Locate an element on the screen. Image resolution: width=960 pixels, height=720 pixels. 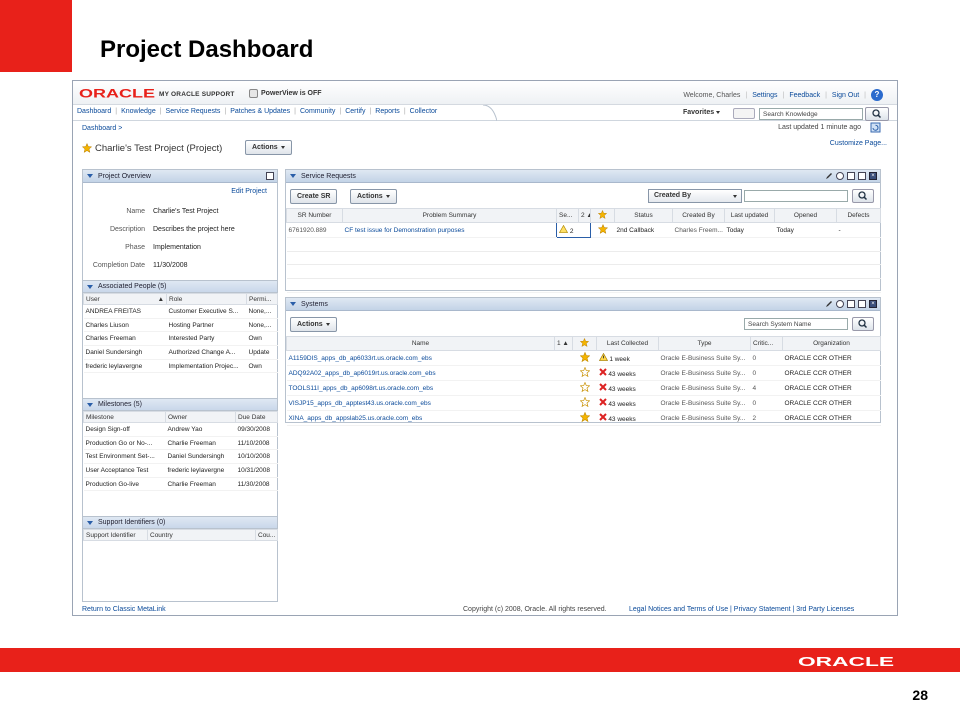
column-header-problem-summary: Problem Summary is located at coordinates (449, 215).